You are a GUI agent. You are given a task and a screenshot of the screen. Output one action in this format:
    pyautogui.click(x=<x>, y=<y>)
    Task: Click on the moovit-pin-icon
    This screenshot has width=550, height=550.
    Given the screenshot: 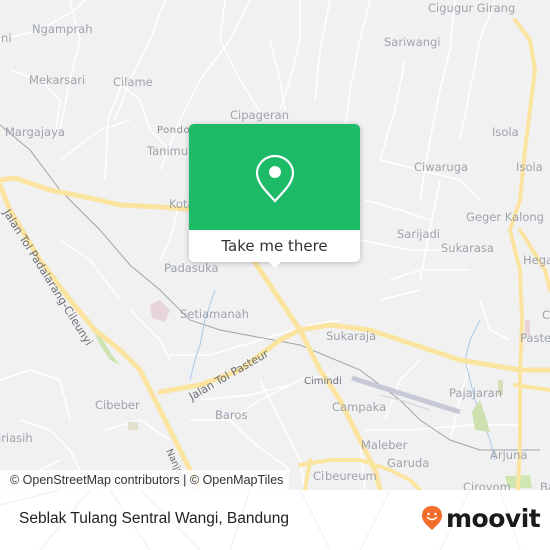 What is the action you would take?
    pyautogui.click(x=432, y=518)
    